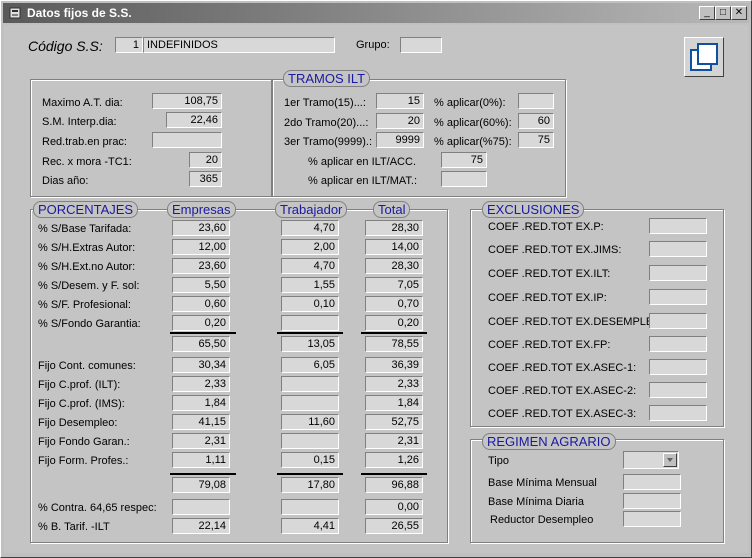  What do you see at coordinates (129, 45) in the screenshot?
I see `codigo-input: 1` at bounding box center [129, 45].